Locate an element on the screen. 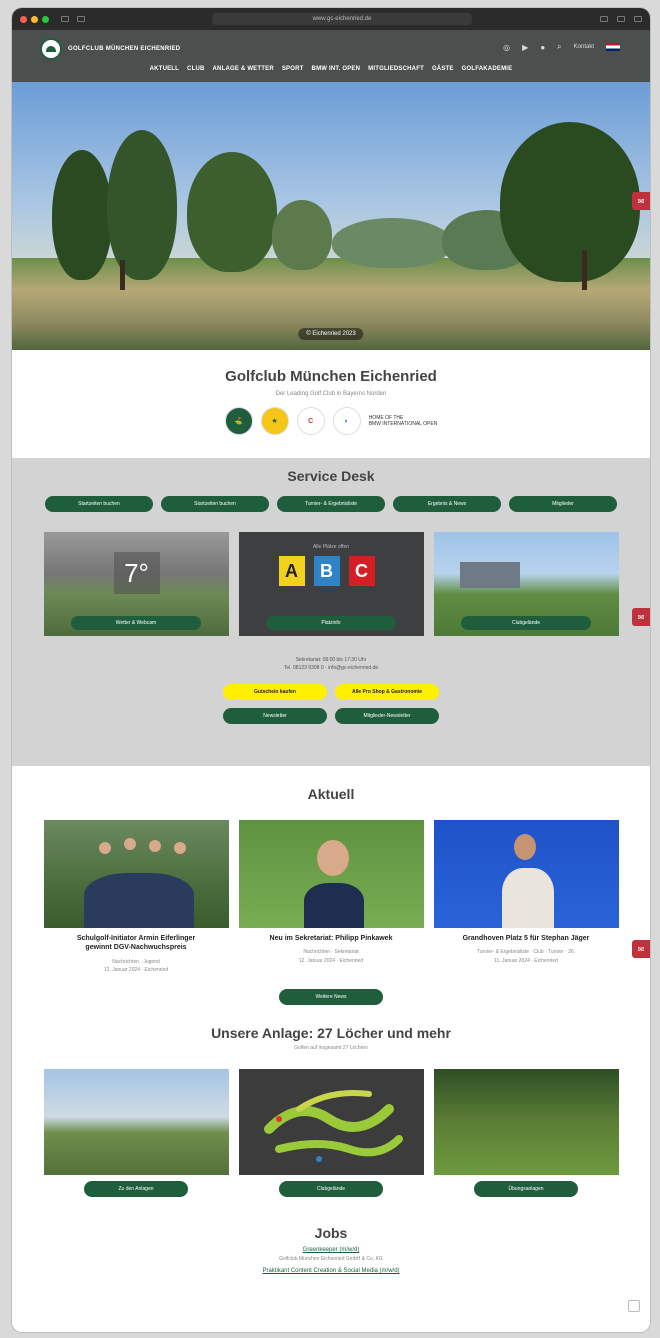 The height and width of the screenshot is (1338, 660). voucher-button: Gutschein kaufen is located at coordinates (275, 692).